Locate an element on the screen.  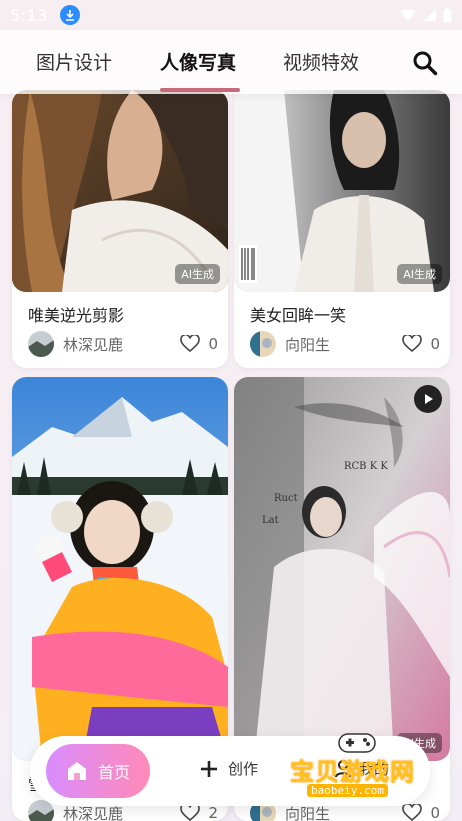
nav-mine-label: 我的 is located at coordinates (374, 769).